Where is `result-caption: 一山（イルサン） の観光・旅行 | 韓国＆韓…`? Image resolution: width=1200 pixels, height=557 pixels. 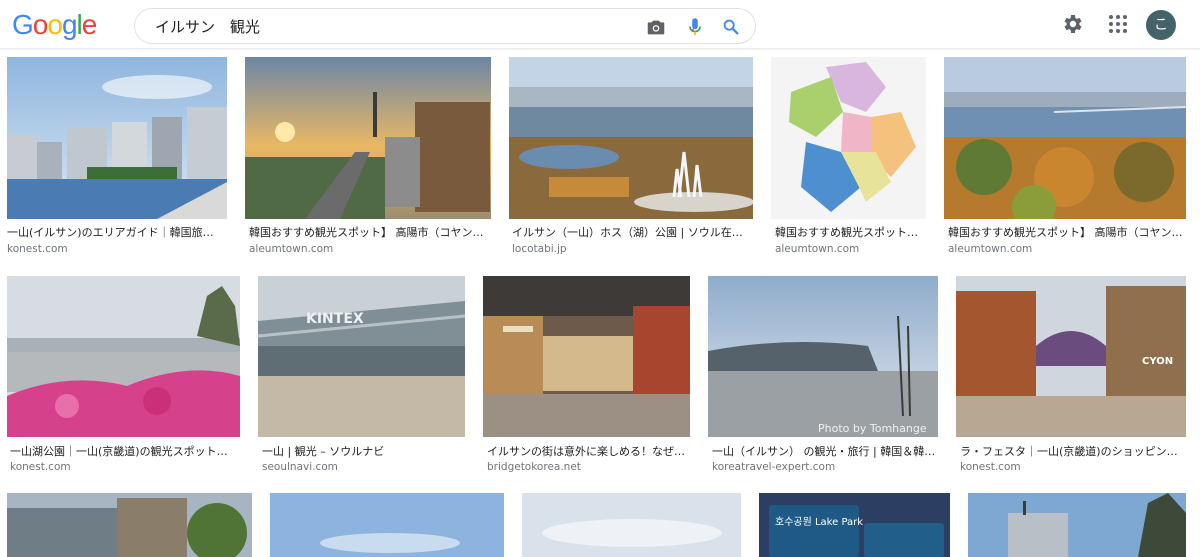 result-caption: 一山（イルサン） の観光・旅行 | 韓国＆韓… is located at coordinates (824, 452).